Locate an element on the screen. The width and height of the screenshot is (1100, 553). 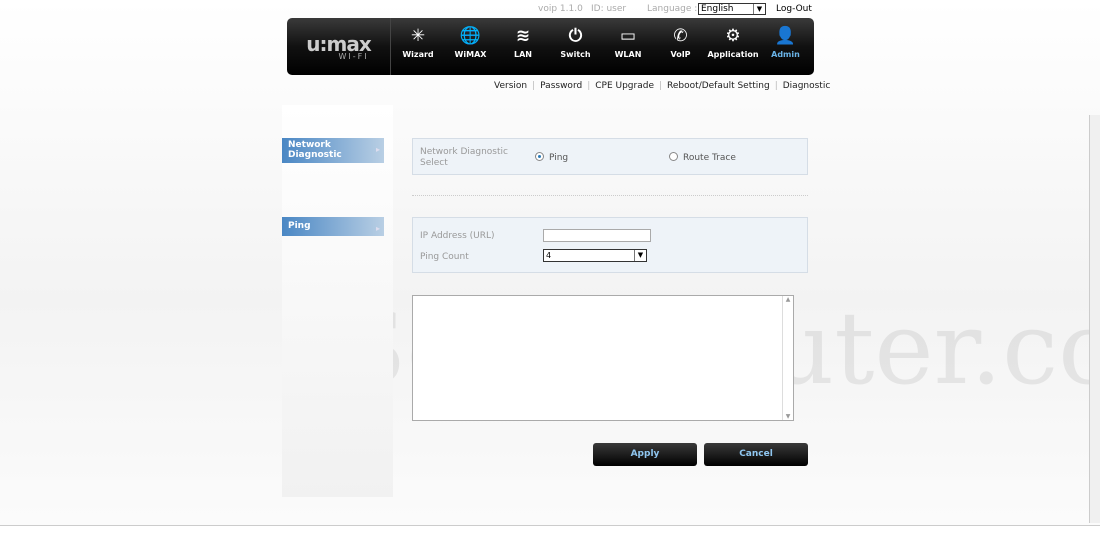
radio-route-trace-label: Route Trace is located at coordinates (709, 158).